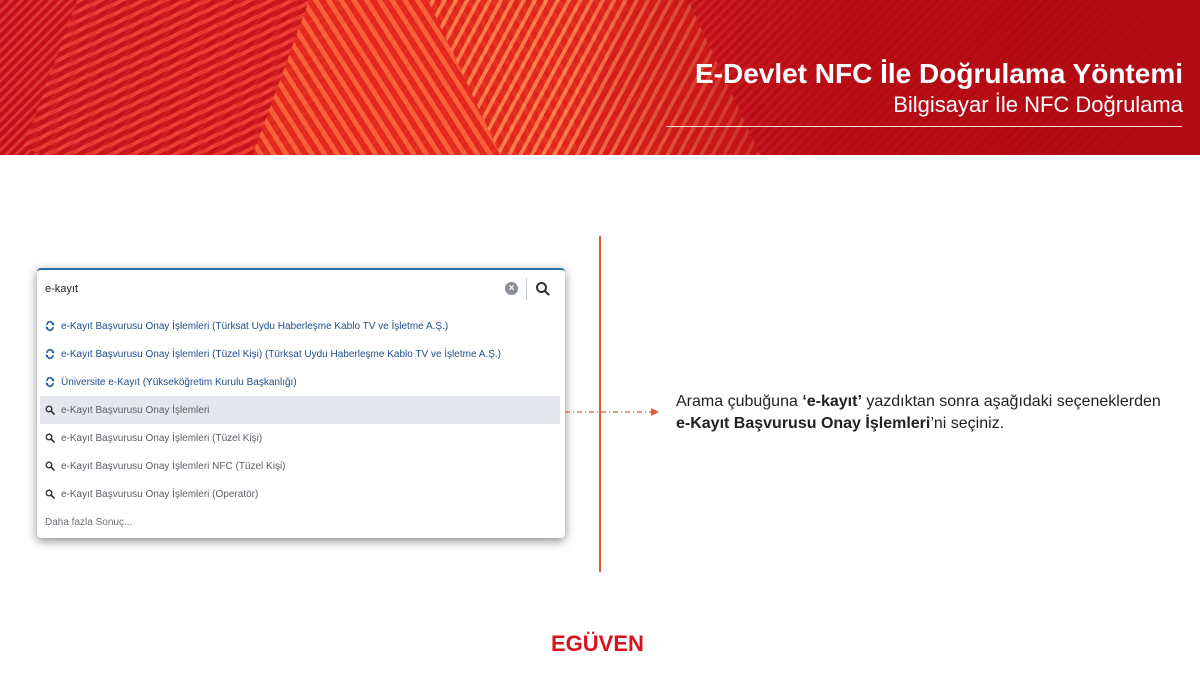 This screenshot has height=675, width=1200. What do you see at coordinates (265, 289) in the screenshot?
I see `search-input` at bounding box center [265, 289].